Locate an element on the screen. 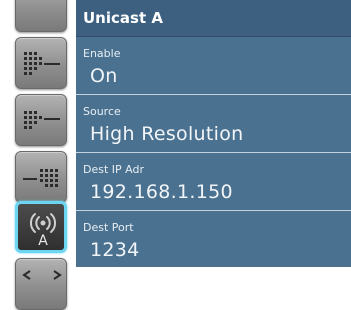  dest-ip-field: Dest IP Adr 192.168.1.150 is located at coordinates (213, 182).